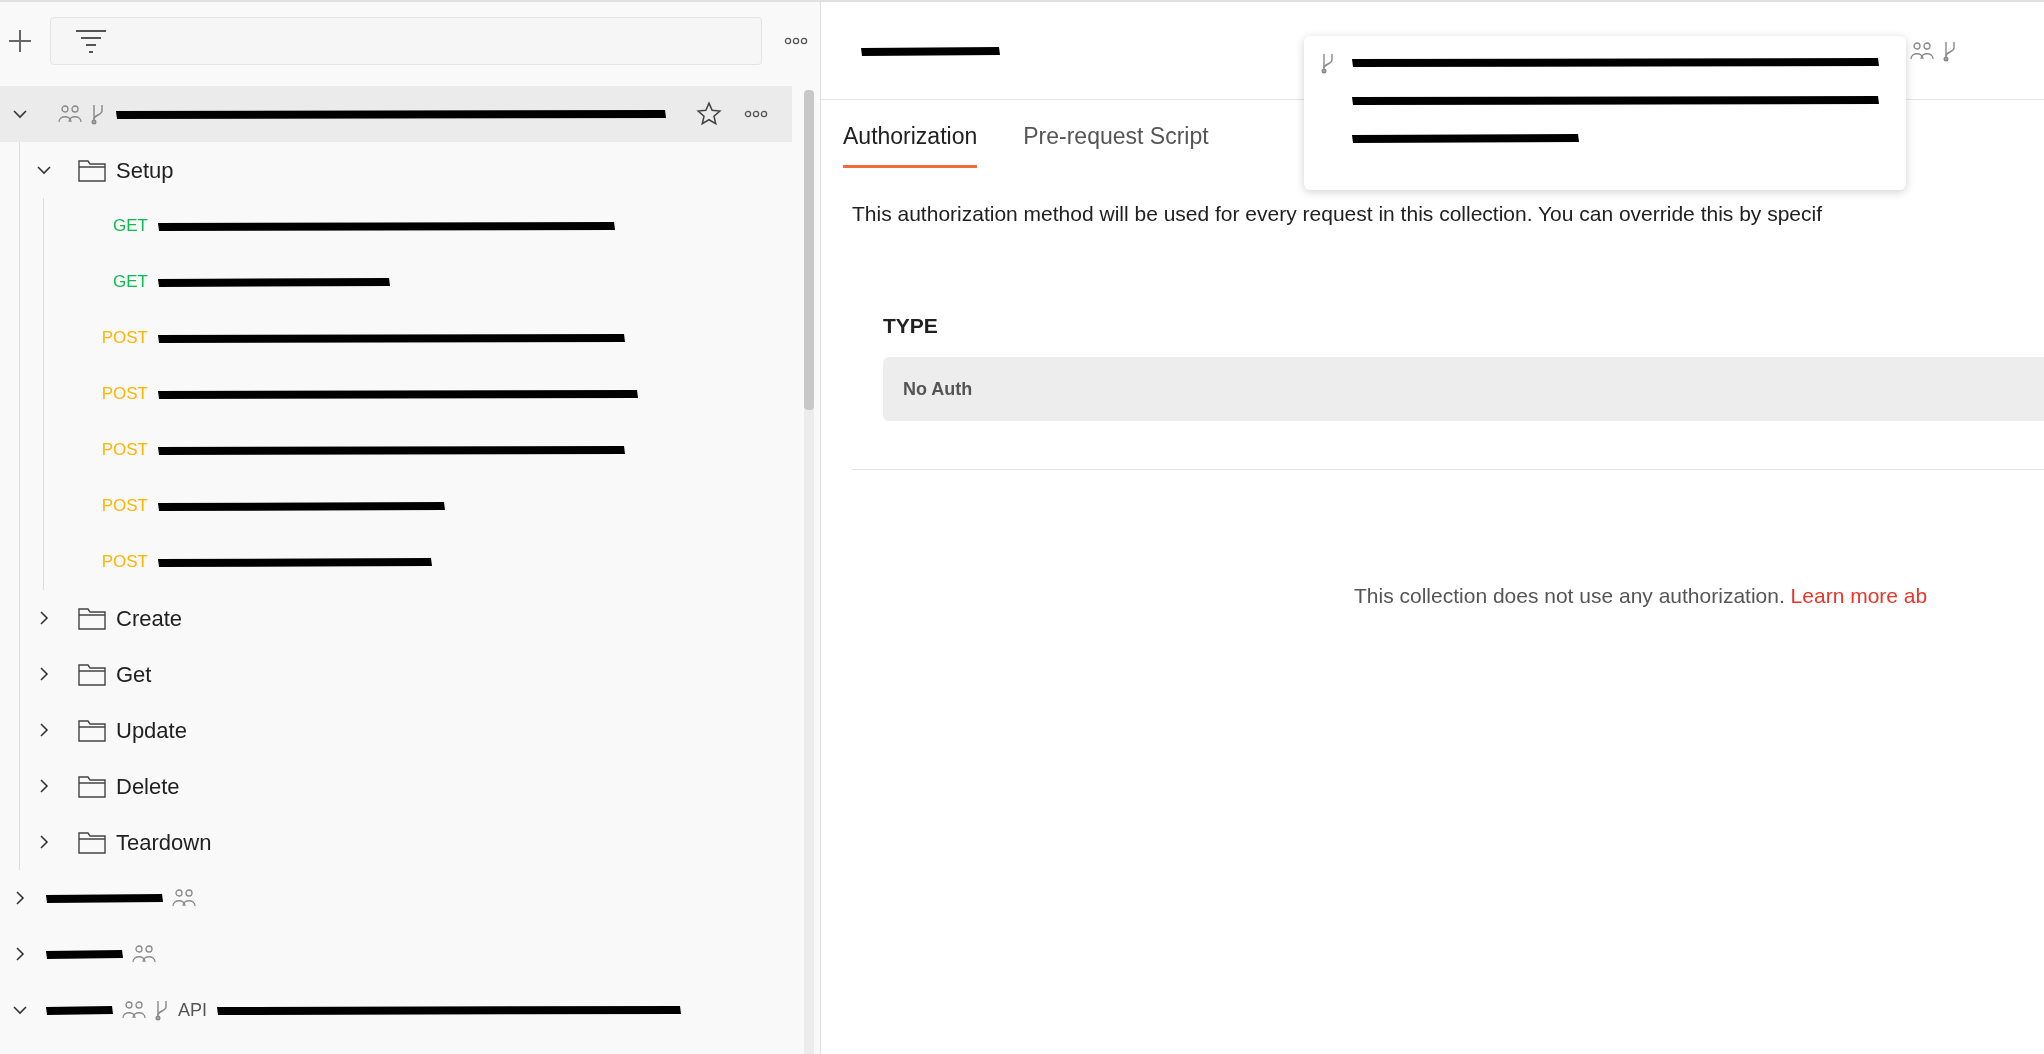  Describe the element at coordinates (406, 842) in the screenshot. I see `folder-item: Teardown` at that location.